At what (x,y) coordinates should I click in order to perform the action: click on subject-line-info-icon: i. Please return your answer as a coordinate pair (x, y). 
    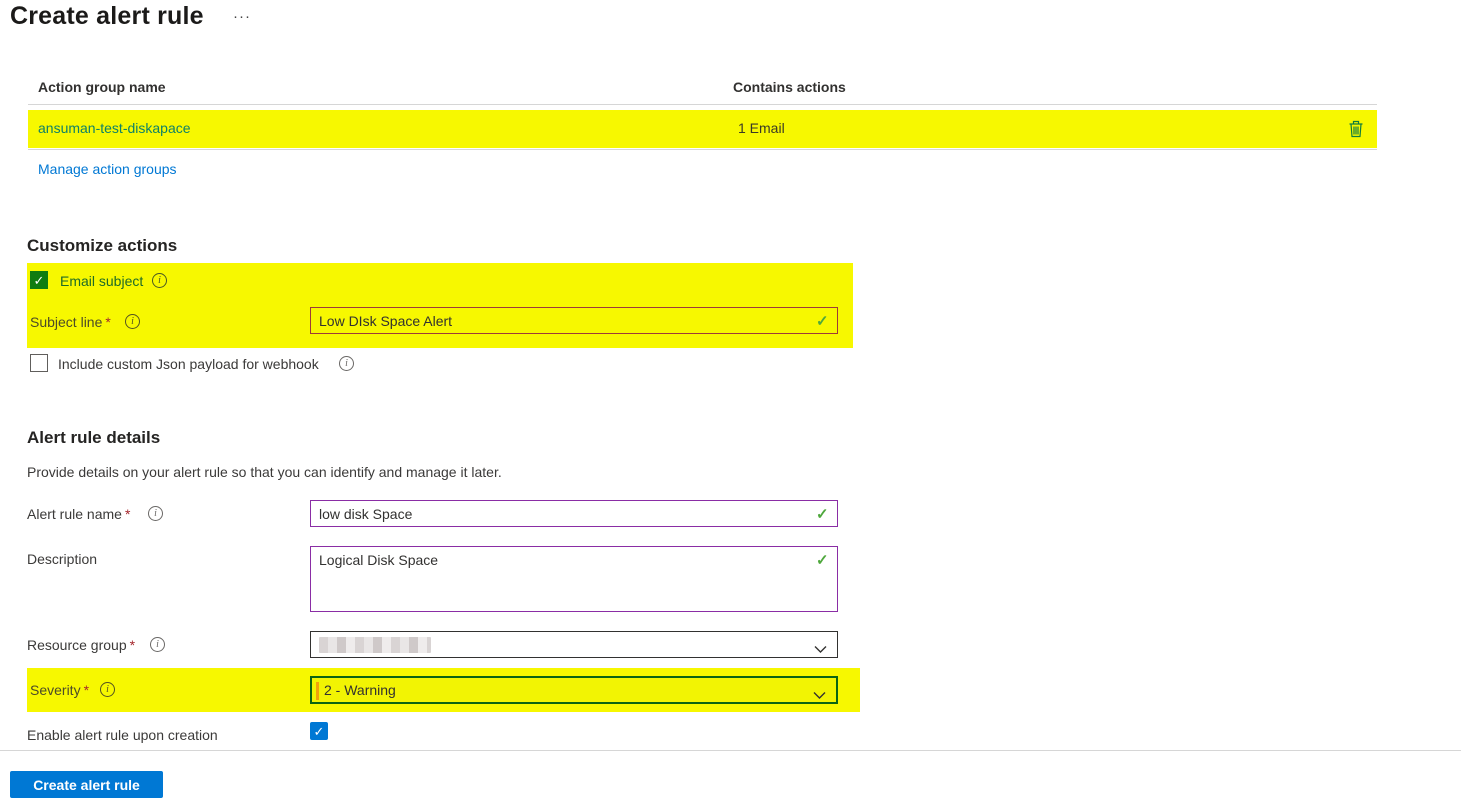
    Looking at the image, I should click on (132, 321).